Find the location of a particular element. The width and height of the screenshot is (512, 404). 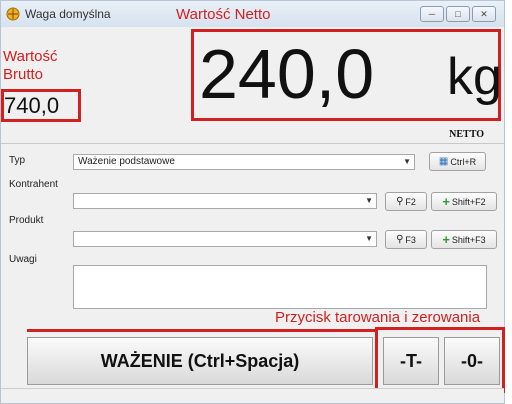

uwagi-label: Uwagi is located at coordinates (23, 259).